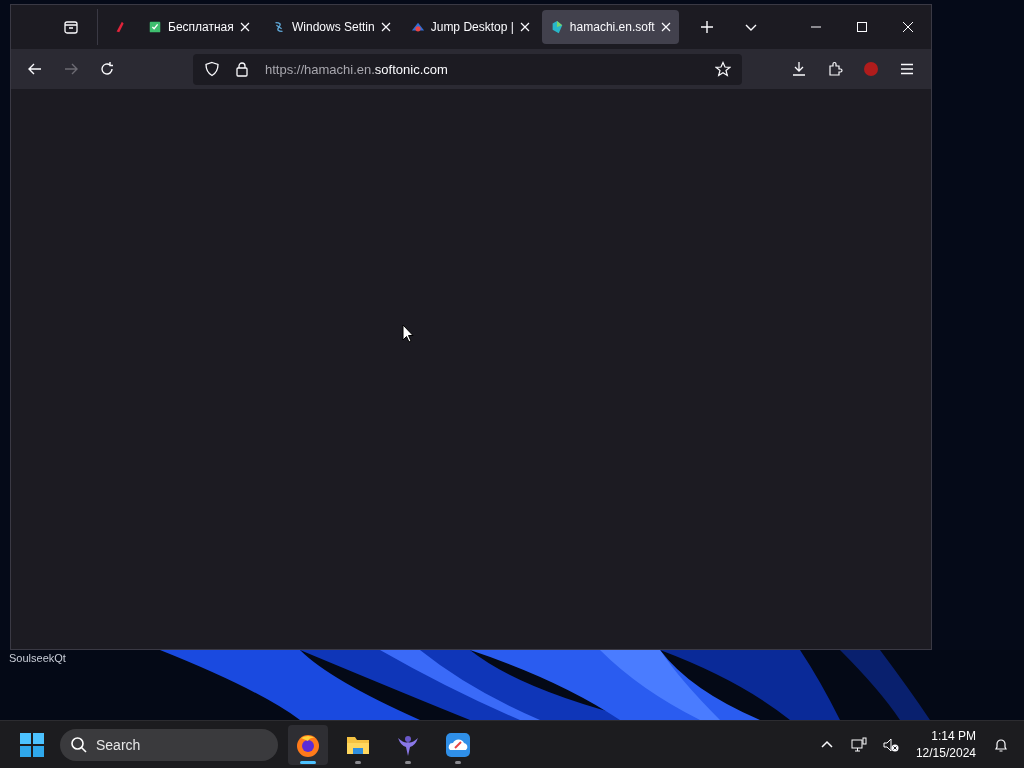 This screenshot has width=1024, height=768. Describe the element at coordinates (408, 333) in the screenshot. I see `cursor-icon` at that location.